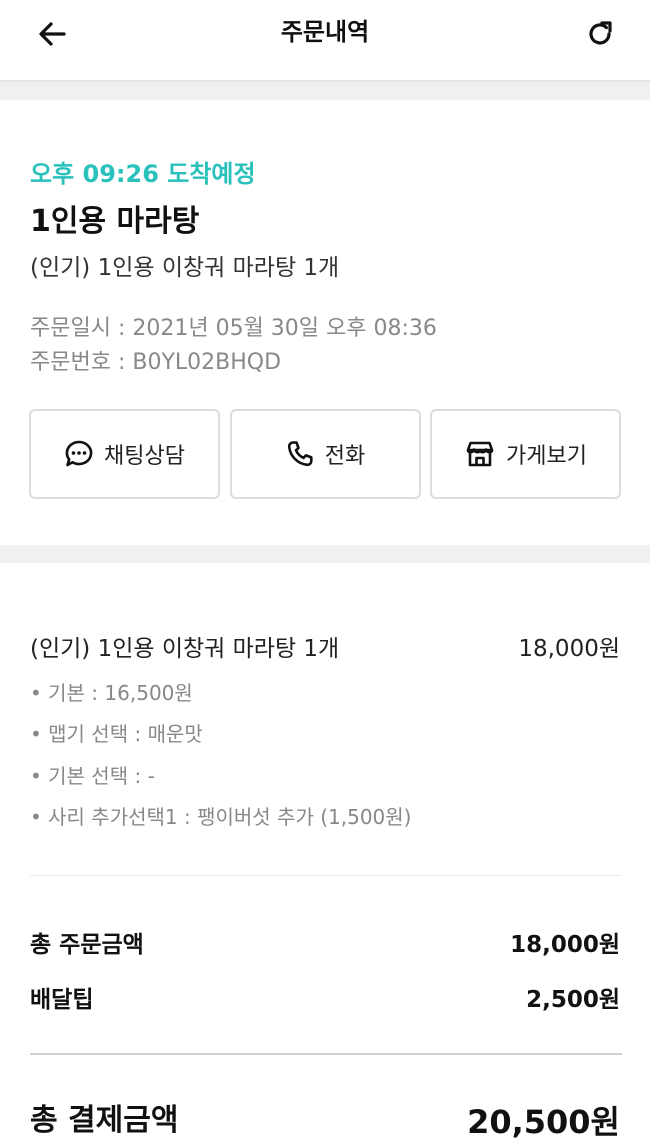  I want to click on delivery-tip-label: 배달팁, so click(62, 1000).